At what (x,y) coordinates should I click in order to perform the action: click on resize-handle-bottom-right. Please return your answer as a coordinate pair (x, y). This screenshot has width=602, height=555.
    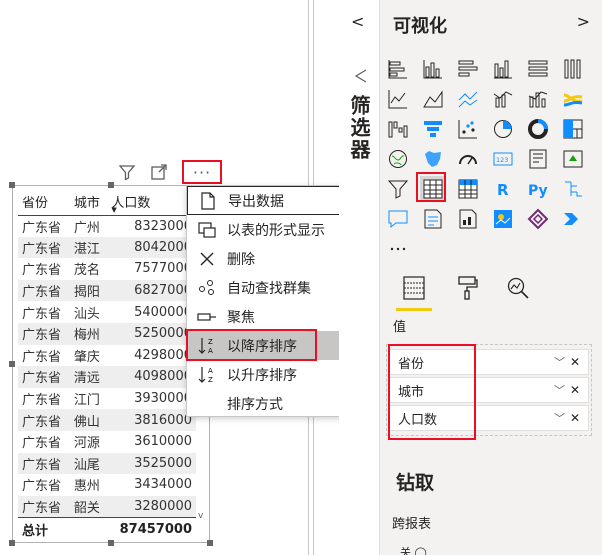
    Looking at the image, I should click on (210, 543).